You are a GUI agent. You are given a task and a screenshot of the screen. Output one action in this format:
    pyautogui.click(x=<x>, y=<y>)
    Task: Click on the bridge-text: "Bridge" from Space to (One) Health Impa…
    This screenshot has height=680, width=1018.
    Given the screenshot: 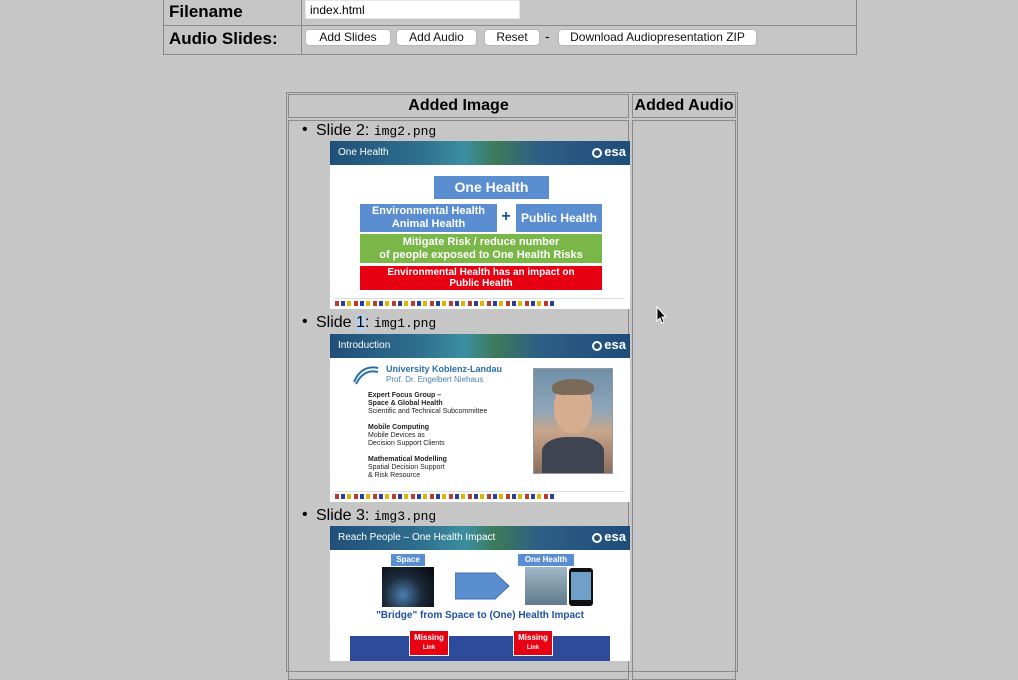 What is the action you would take?
    pyautogui.click(x=480, y=615)
    